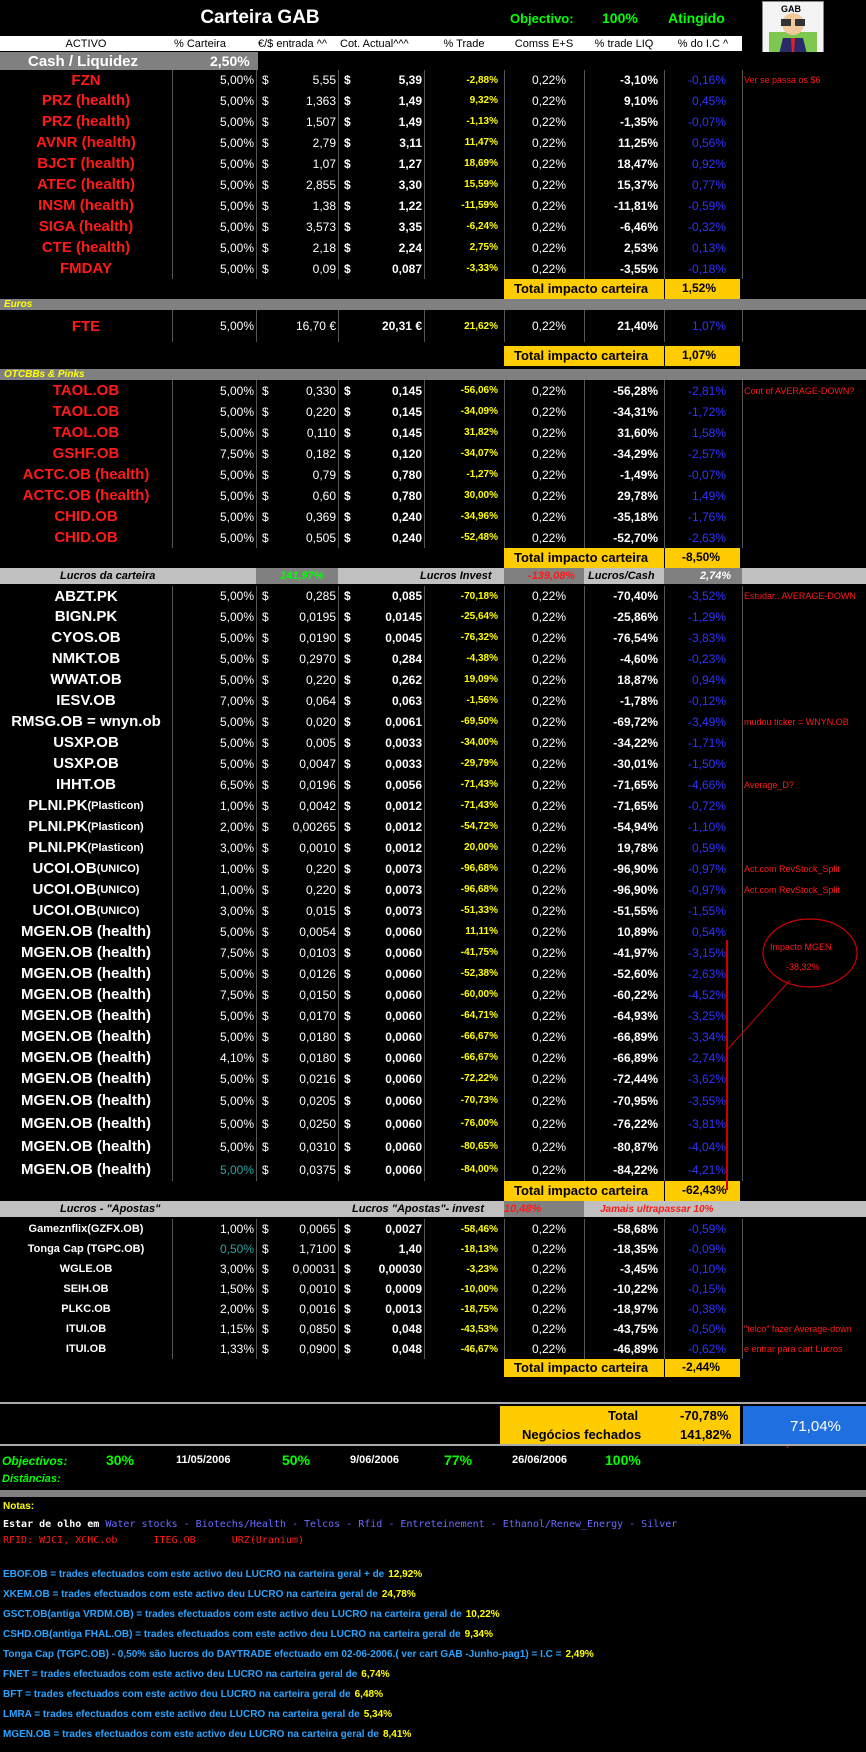 The width and height of the screenshot is (866, 1752). Describe the element at coordinates (433, 61) in the screenshot. I see `cash-row: Cash / Liquidez 2,50%` at that location.